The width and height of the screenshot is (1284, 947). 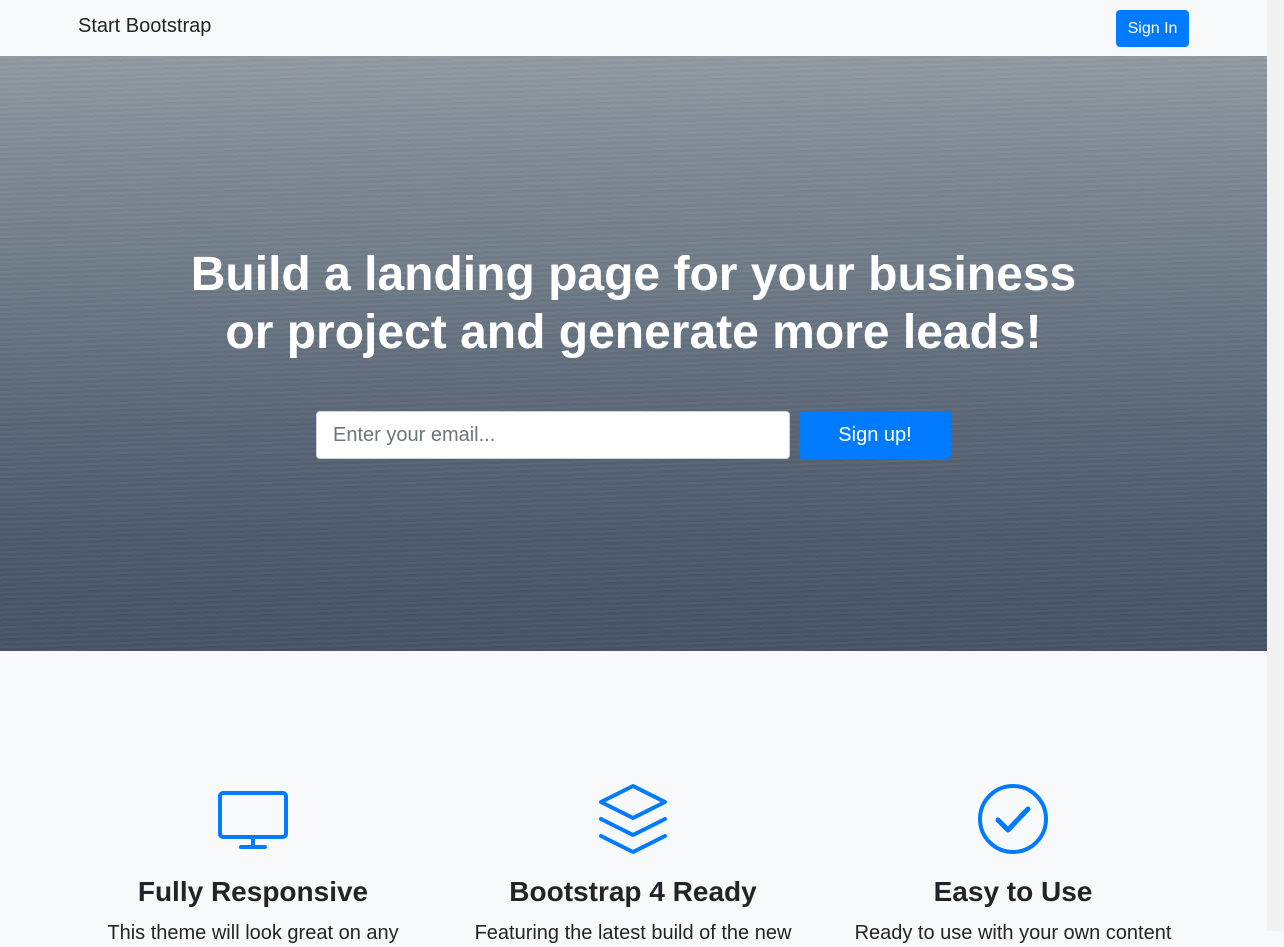 I want to click on hero-headline-line-2: or project and generate more leads!, so click(x=633, y=332).